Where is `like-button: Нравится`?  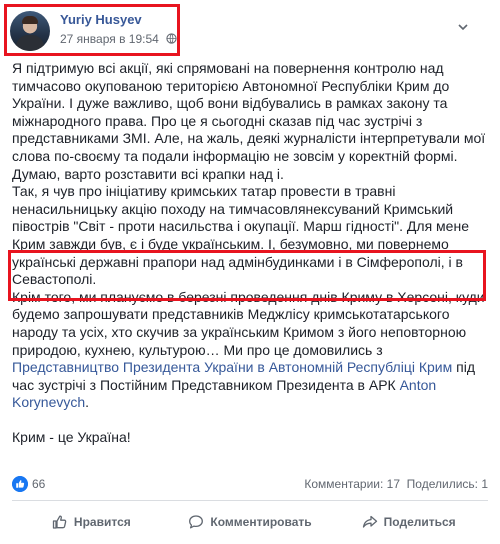
like-button: Нравится is located at coordinates (91, 522).